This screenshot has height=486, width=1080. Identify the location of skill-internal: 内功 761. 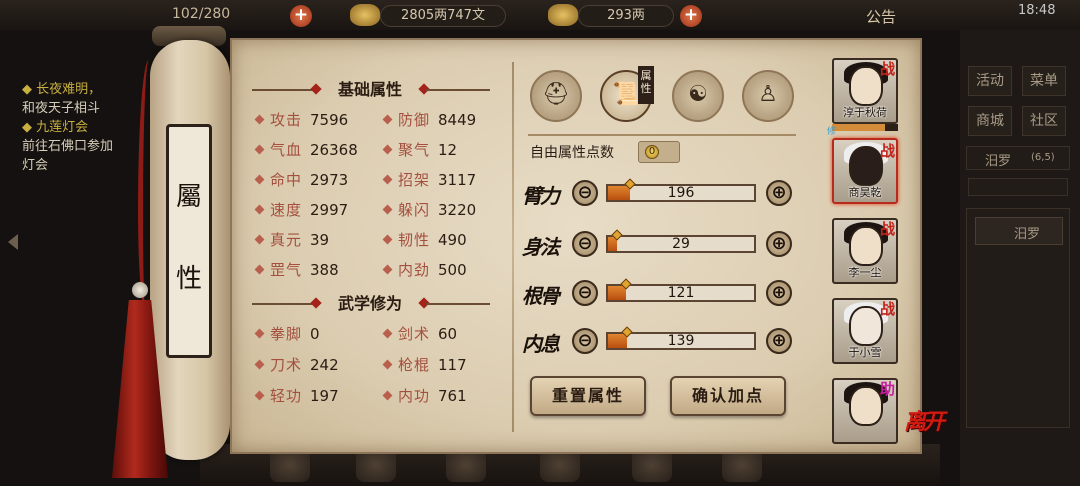
(424, 396).